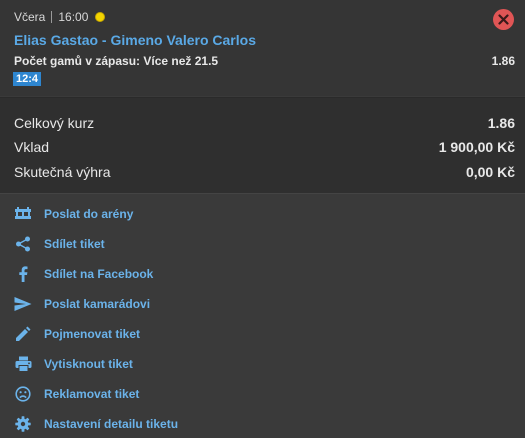 This screenshot has width=525, height=438. What do you see at coordinates (23, 334) in the screenshot?
I see `pencil-icon` at bounding box center [23, 334].